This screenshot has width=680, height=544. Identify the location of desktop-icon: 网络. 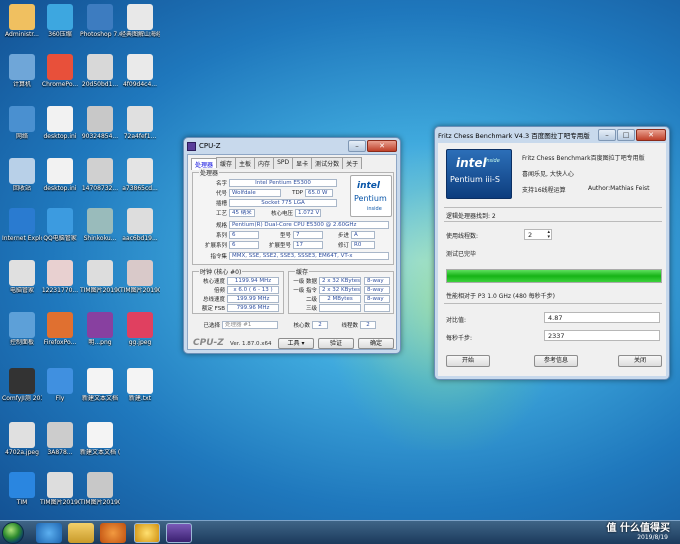
(22, 132).